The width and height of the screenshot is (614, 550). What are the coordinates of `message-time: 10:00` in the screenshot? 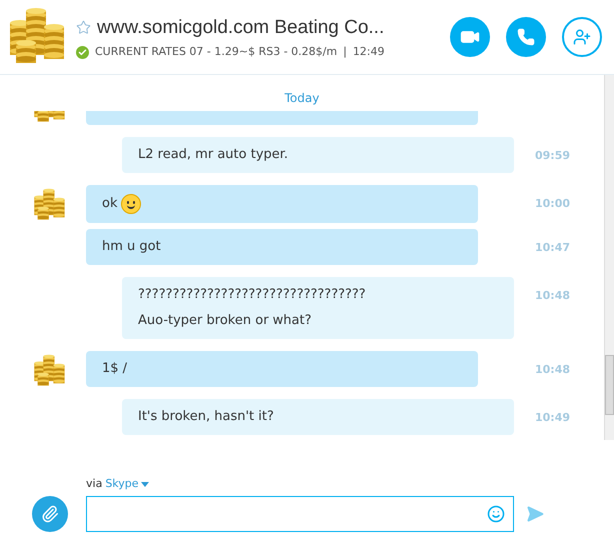 It's located at (552, 204).